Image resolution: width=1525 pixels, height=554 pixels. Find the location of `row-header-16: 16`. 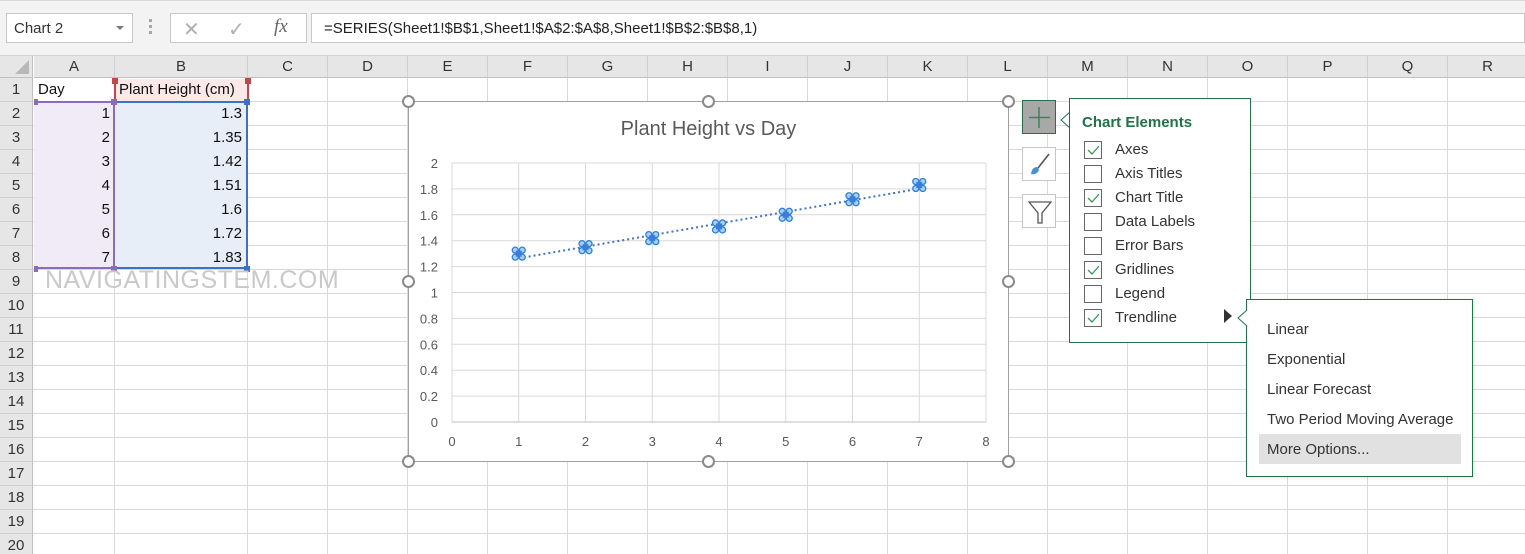

row-header-16: 16 is located at coordinates (16, 450).